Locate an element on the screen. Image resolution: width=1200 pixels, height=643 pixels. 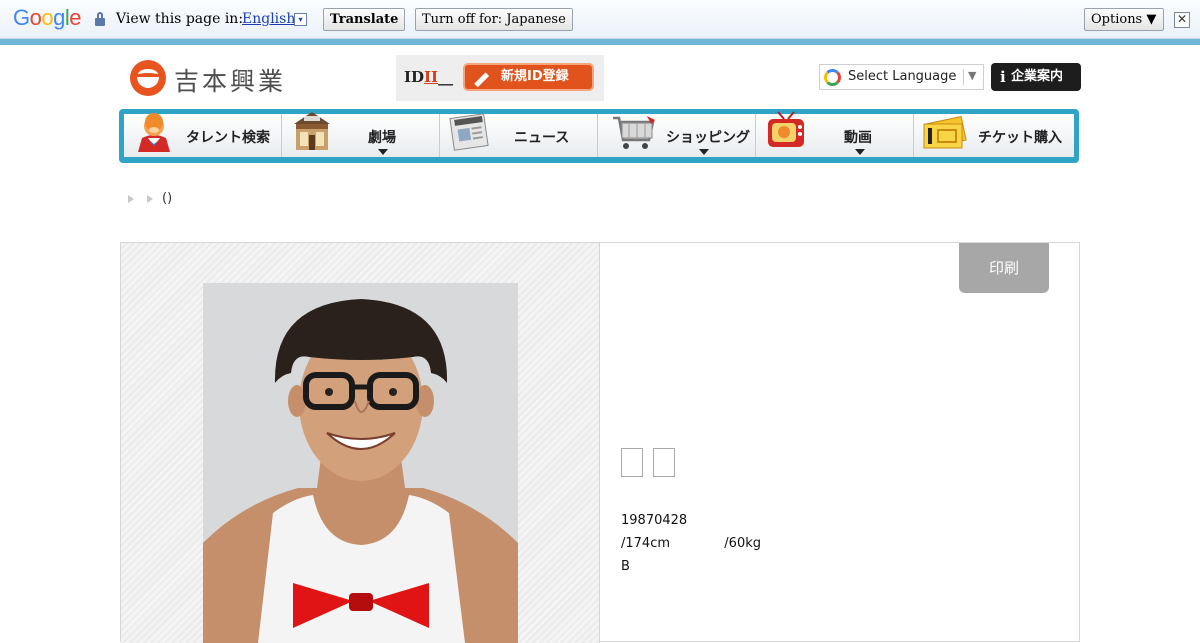
smile-logo-icon is located at coordinates (148, 78).